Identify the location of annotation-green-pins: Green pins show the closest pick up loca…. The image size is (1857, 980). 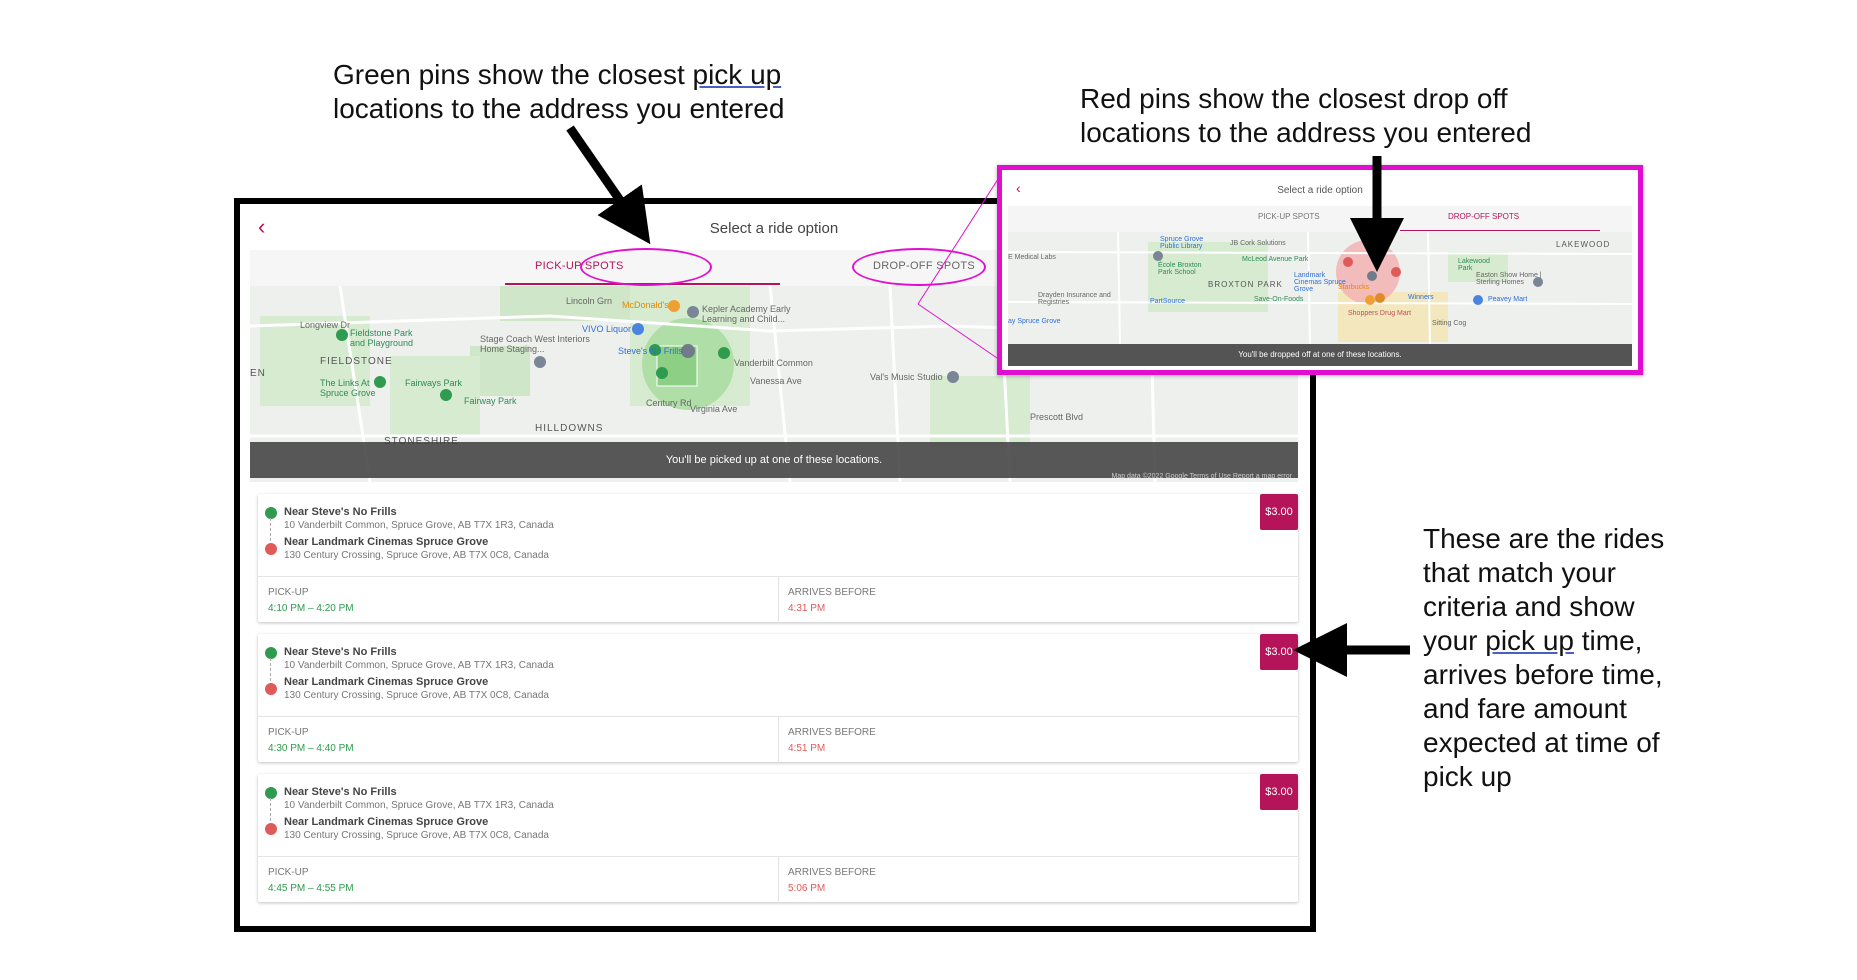
(593, 92).